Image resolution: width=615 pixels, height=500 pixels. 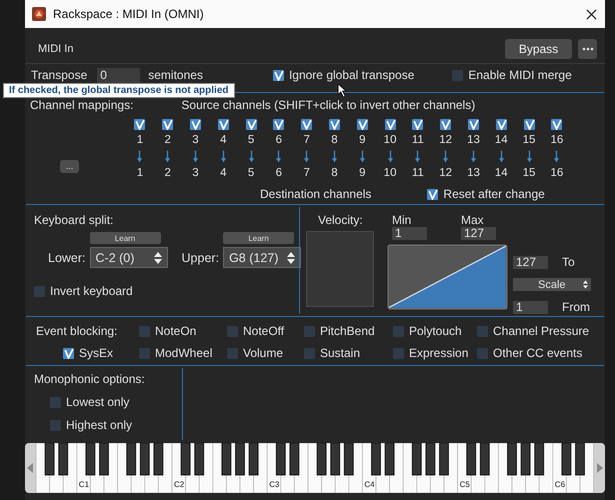 What do you see at coordinates (418, 173) in the screenshot?
I see `destination-channel-number: 11` at bounding box center [418, 173].